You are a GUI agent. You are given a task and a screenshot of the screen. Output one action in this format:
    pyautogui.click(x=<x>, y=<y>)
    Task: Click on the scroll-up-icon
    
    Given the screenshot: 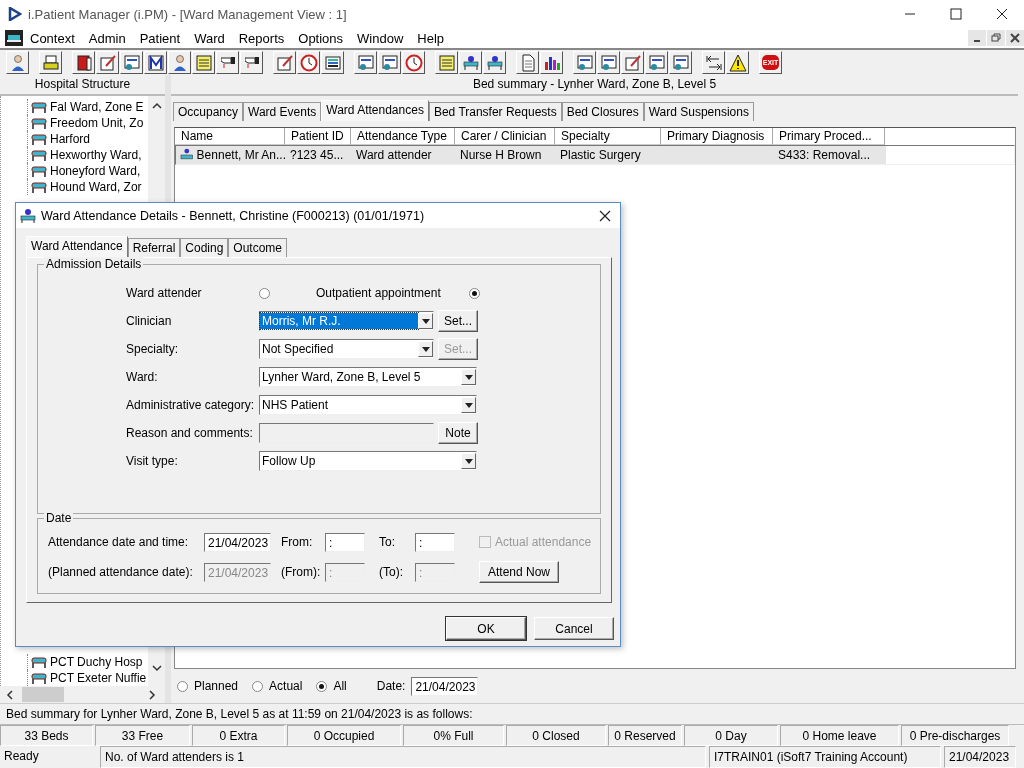 What is the action you would take?
    pyautogui.click(x=156, y=106)
    